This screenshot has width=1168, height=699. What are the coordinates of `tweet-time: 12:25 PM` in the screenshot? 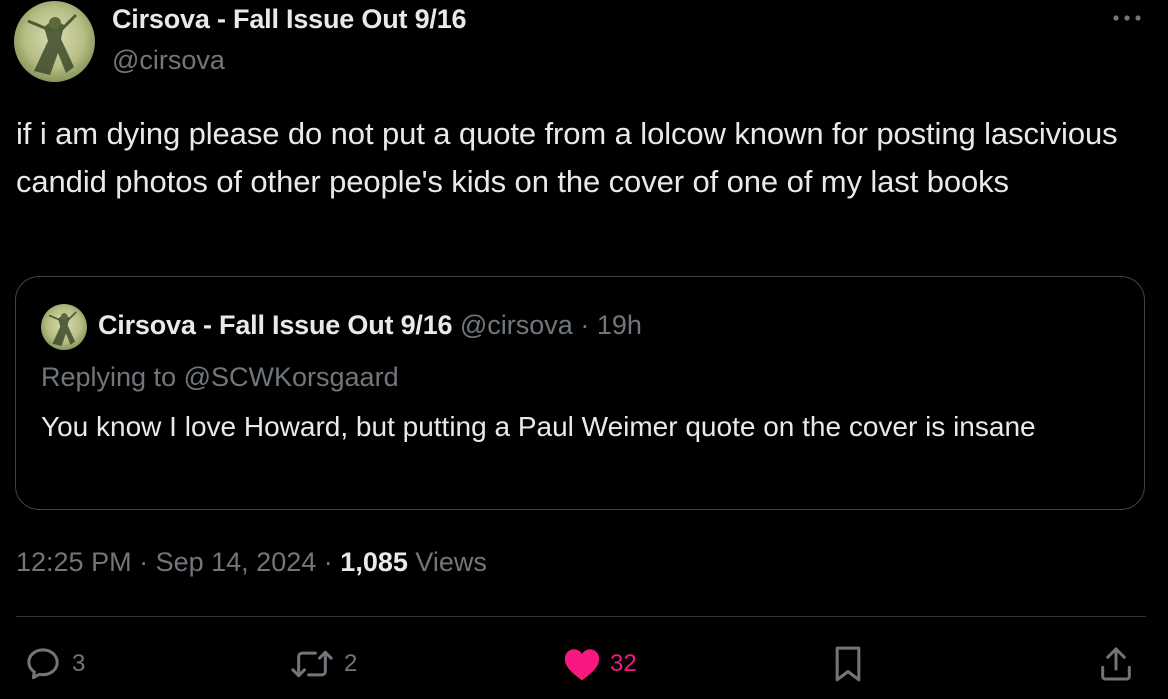 It's located at (74, 562).